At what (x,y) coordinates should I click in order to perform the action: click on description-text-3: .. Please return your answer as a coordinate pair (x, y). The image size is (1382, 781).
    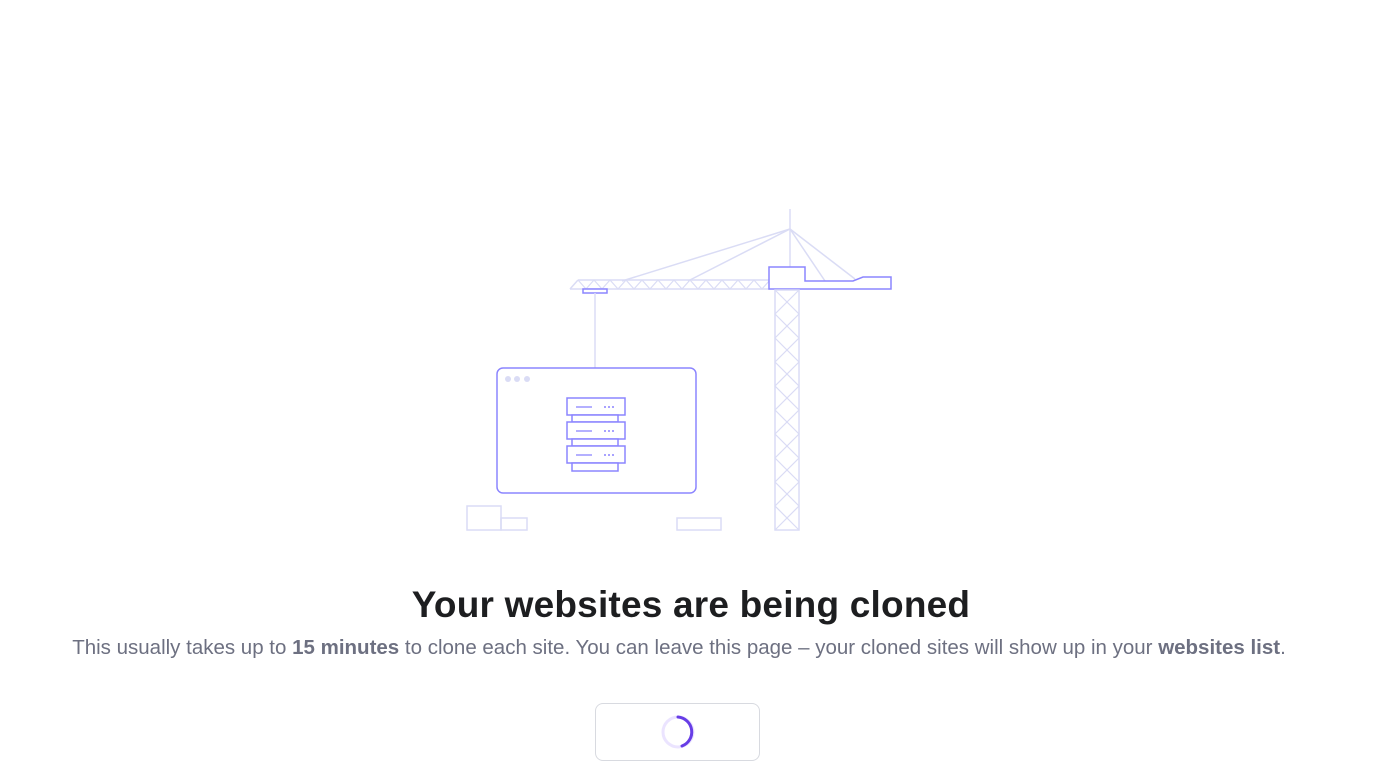
    Looking at the image, I should click on (1283, 647).